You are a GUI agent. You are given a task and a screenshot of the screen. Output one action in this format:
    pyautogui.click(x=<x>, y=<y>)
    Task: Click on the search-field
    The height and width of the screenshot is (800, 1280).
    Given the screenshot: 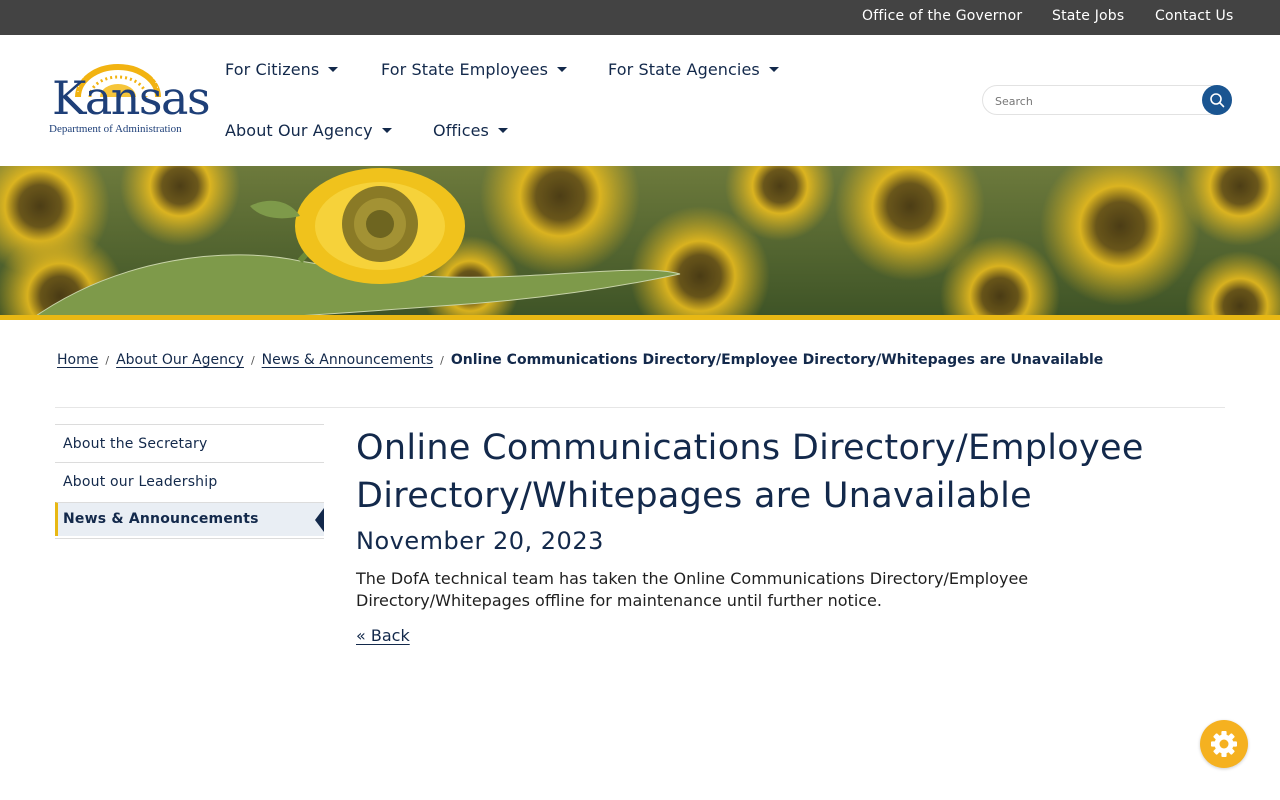 What is the action you would take?
    pyautogui.click(x=1107, y=100)
    